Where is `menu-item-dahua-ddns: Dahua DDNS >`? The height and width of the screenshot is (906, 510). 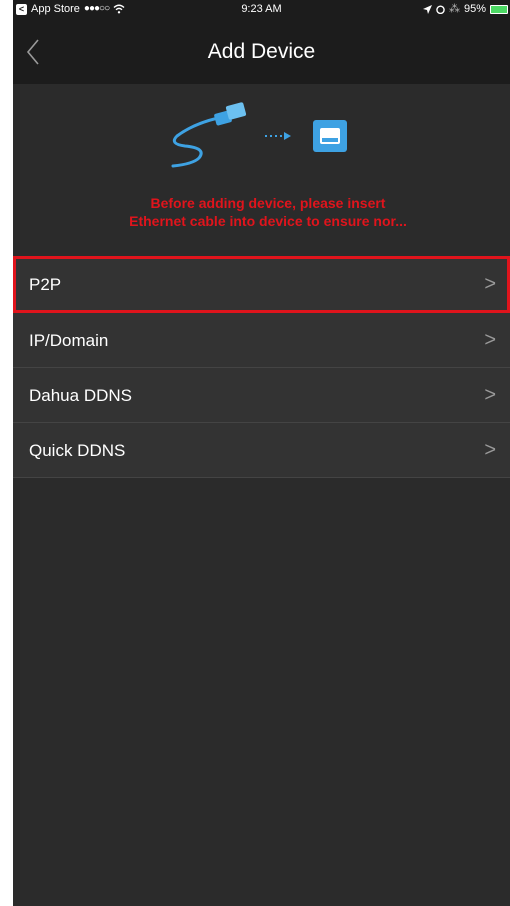
menu-item-dahua-ddns: Dahua DDNS > is located at coordinates (261, 395).